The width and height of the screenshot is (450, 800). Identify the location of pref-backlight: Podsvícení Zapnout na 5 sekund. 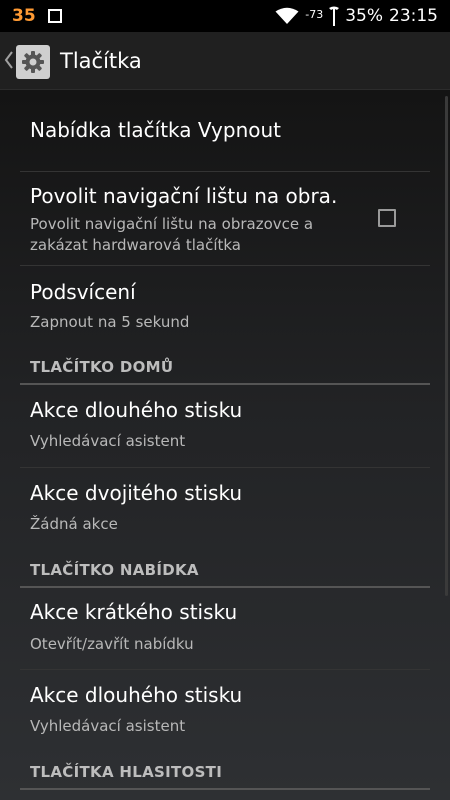
(225, 306).